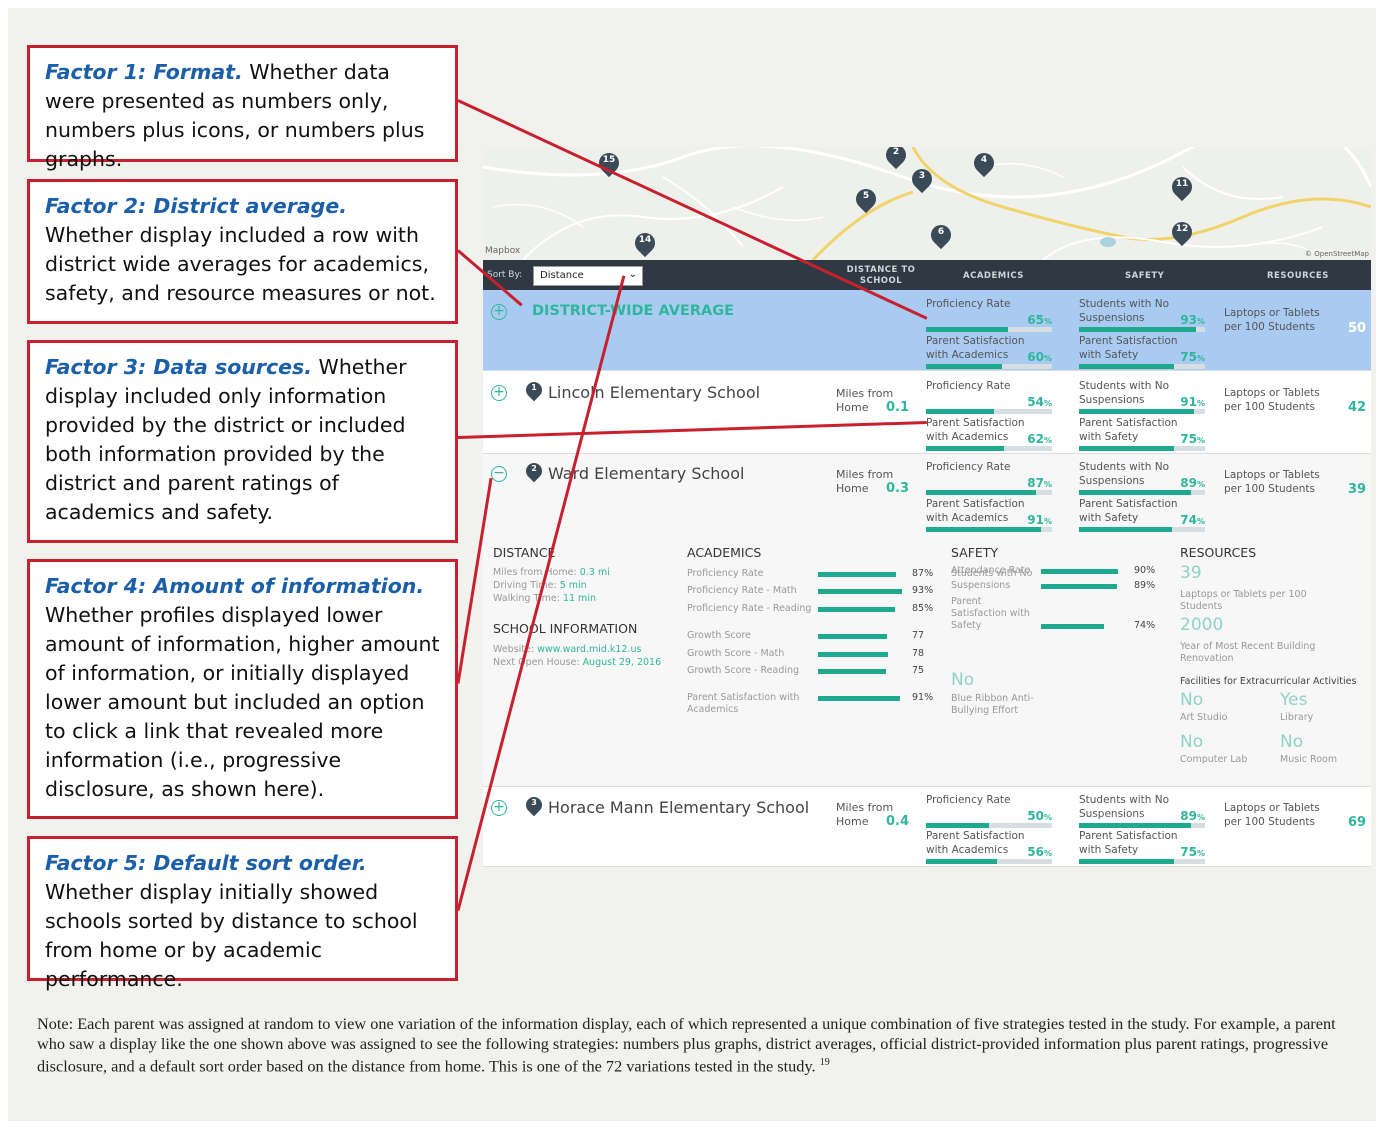  What do you see at coordinates (654, 392) in the screenshot?
I see `school-name: Lincoln Elementary School` at bounding box center [654, 392].